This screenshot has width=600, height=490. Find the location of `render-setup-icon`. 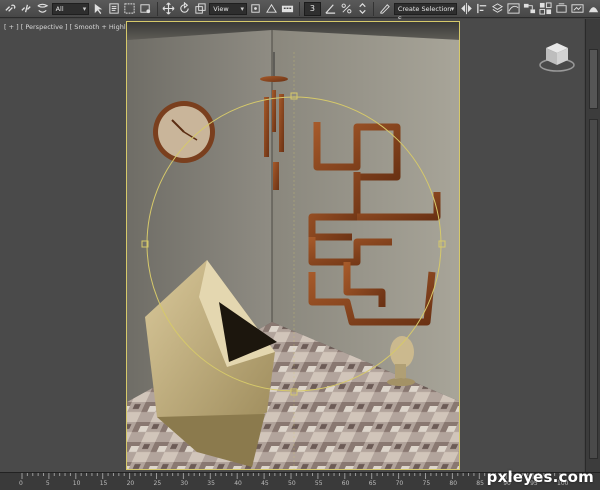

render-setup-icon is located at coordinates (561, 9).